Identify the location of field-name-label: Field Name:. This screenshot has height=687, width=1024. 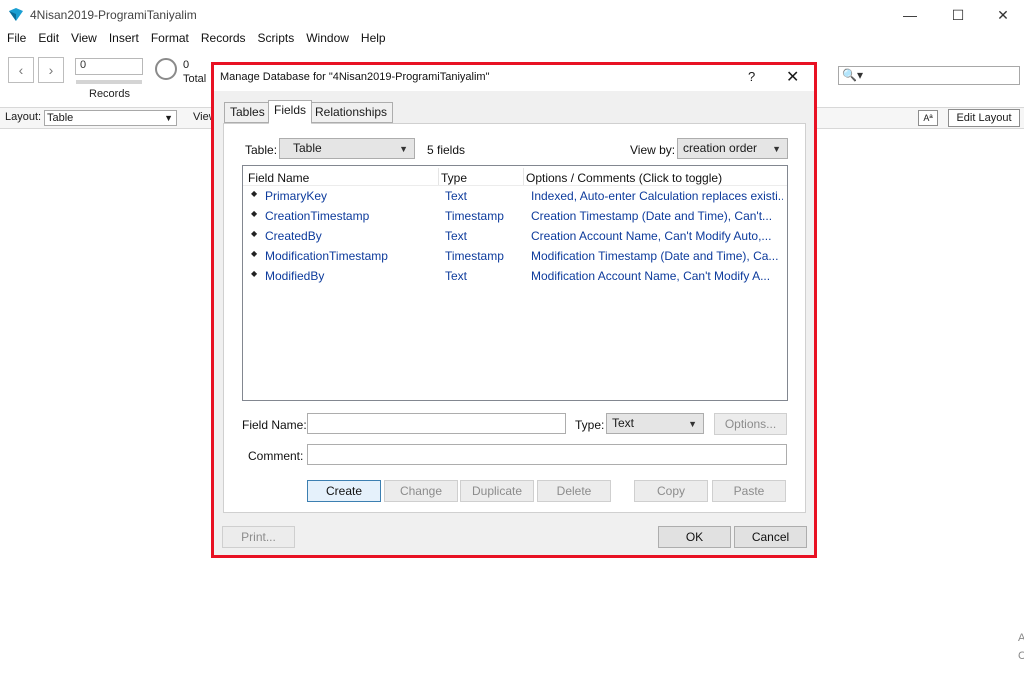
(274, 425).